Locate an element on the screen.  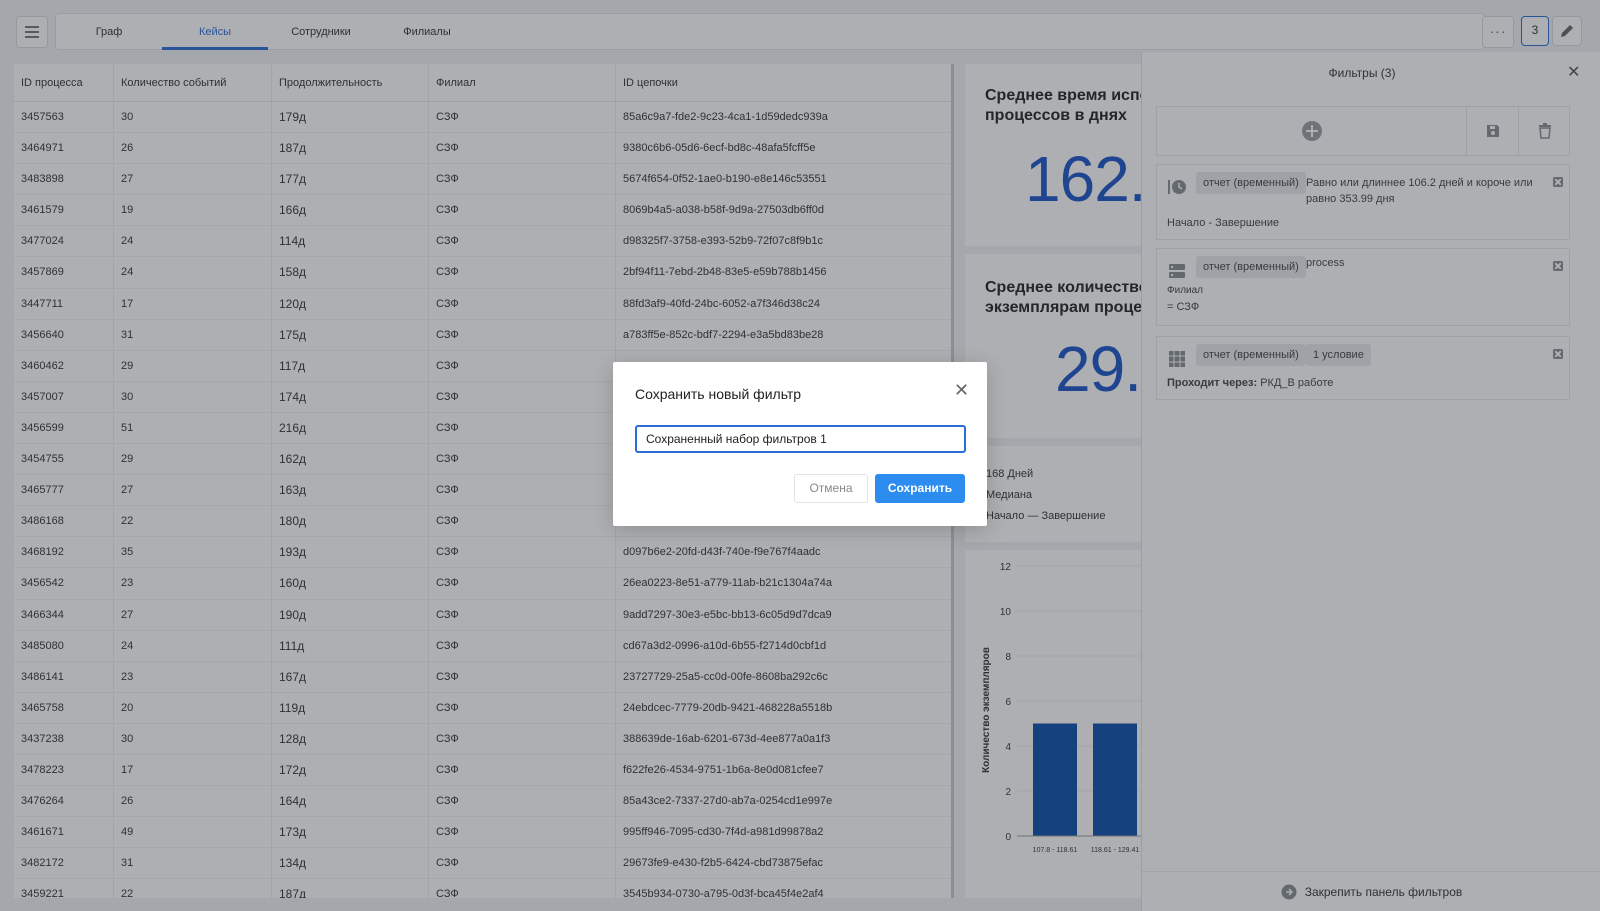
cancel-button: Отмена is located at coordinates (831, 488).